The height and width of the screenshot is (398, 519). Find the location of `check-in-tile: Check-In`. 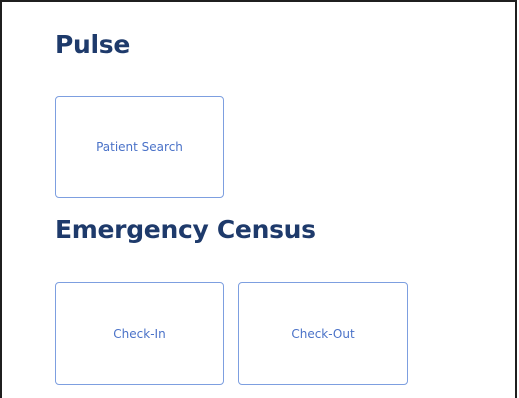

check-in-tile: Check-In is located at coordinates (139, 333).